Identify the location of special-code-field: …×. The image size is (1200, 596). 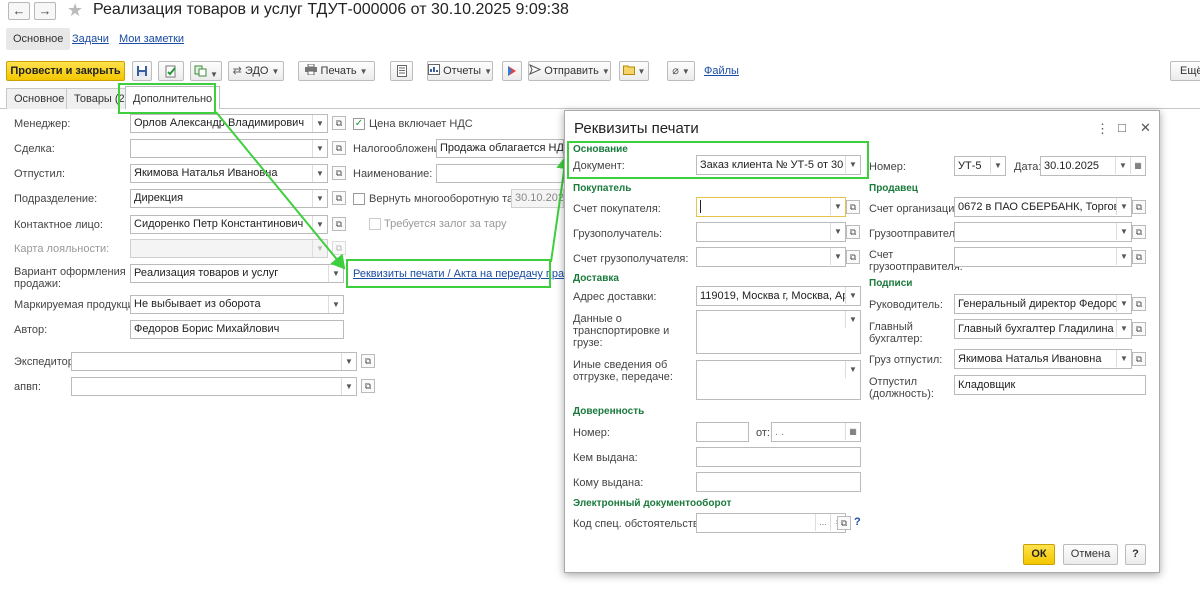
(771, 523).